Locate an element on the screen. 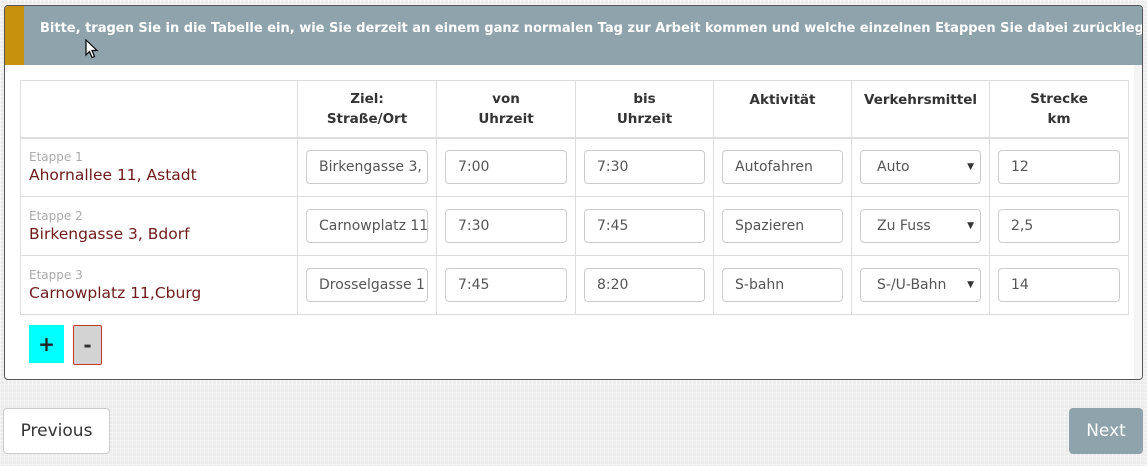 This screenshot has width=1147, height=466. etappe-origin: Birkengasse 3, Bdorf is located at coordinates (109, 234).